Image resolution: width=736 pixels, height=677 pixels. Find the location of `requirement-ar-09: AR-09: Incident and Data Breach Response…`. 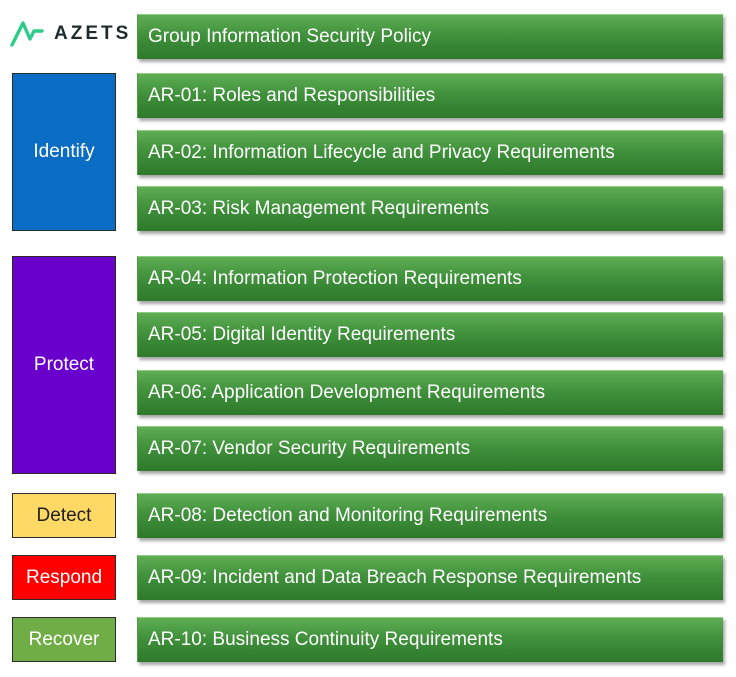

requirement-ar-09: AR-09: Incident and Data Breach Response… is located at coordinates (430, 577).